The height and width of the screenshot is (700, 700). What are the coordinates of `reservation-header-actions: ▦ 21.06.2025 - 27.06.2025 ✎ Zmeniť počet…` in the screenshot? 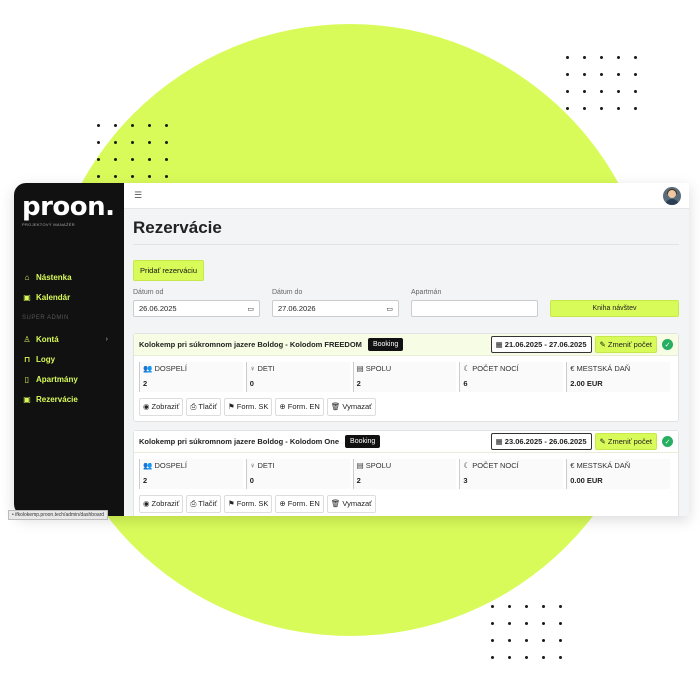 It's located at (581, 344).